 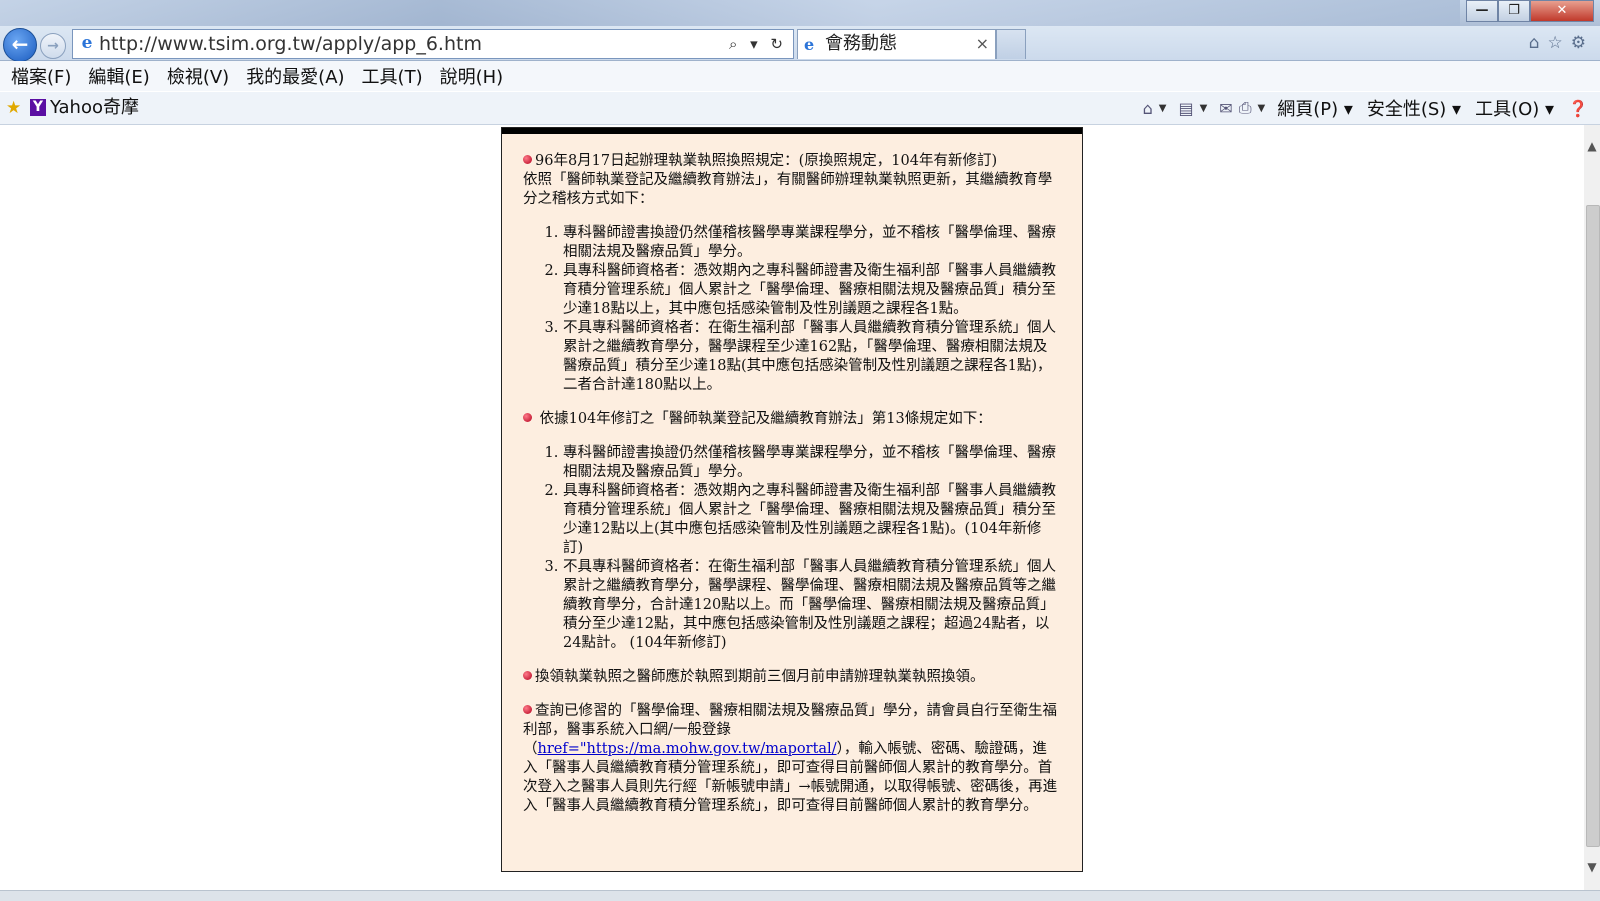 I want to click on section-2: 依據104年修訂之「醫師執業登記及繼續教育辦法」第13條規定如下：, so click(x=792, y=419).